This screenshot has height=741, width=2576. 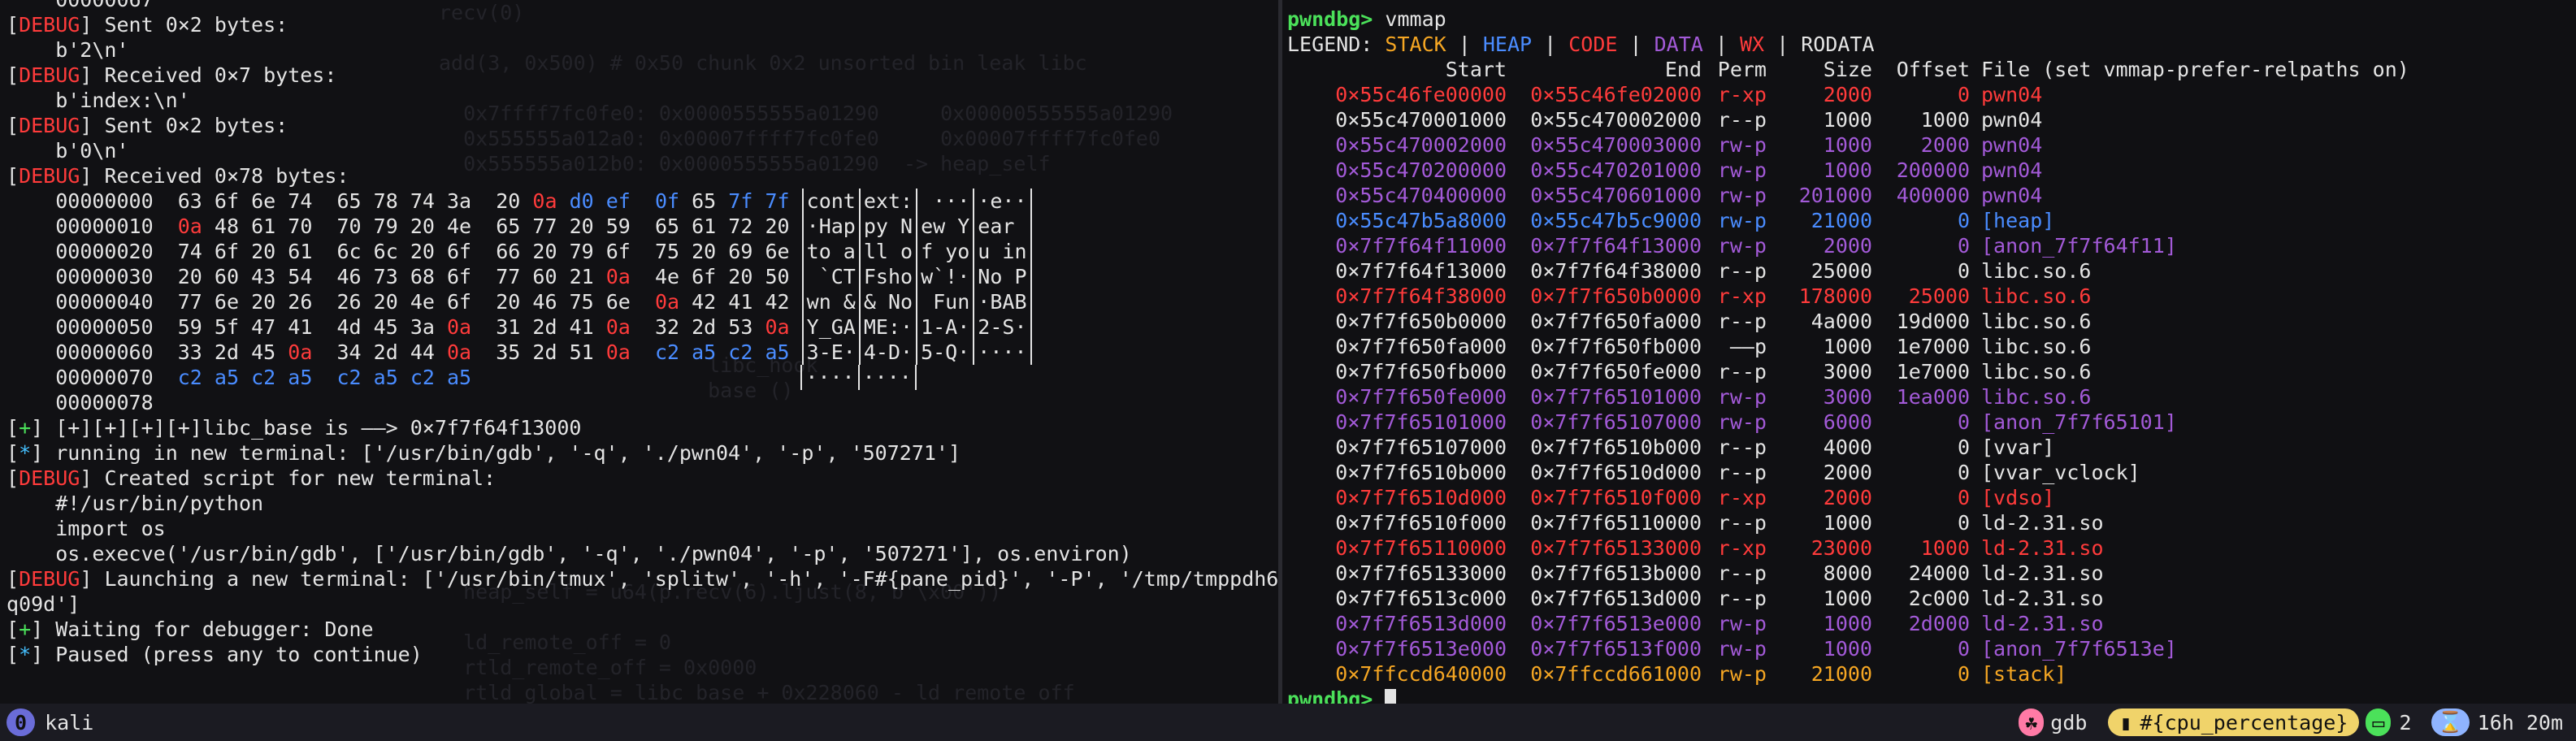 I want to click on row-file: [anon_7f7f64f11], so click(x=2079, y=246).